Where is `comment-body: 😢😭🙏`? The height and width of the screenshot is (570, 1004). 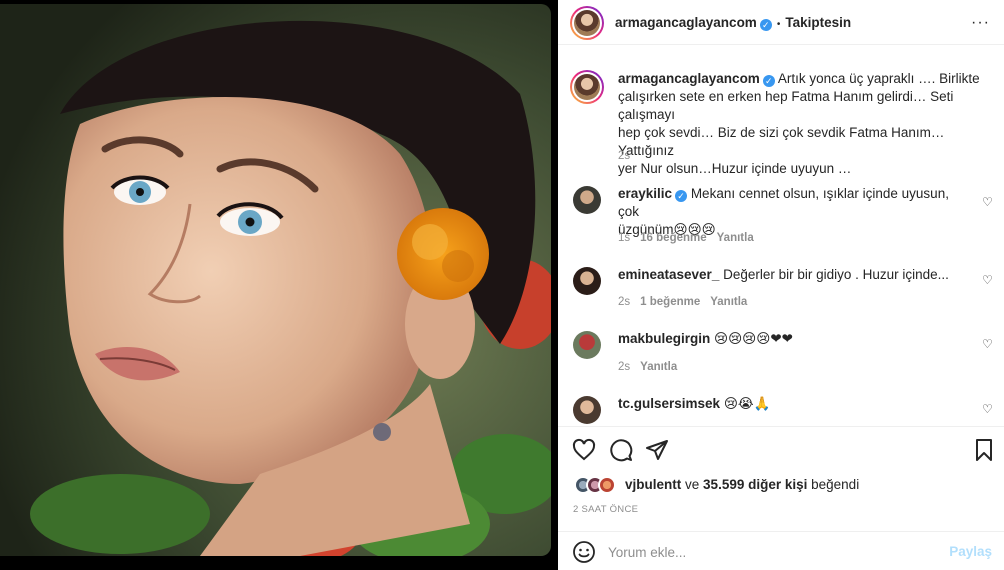
comment-body: 😢😭🙏 is located at coordinates (747, 403).